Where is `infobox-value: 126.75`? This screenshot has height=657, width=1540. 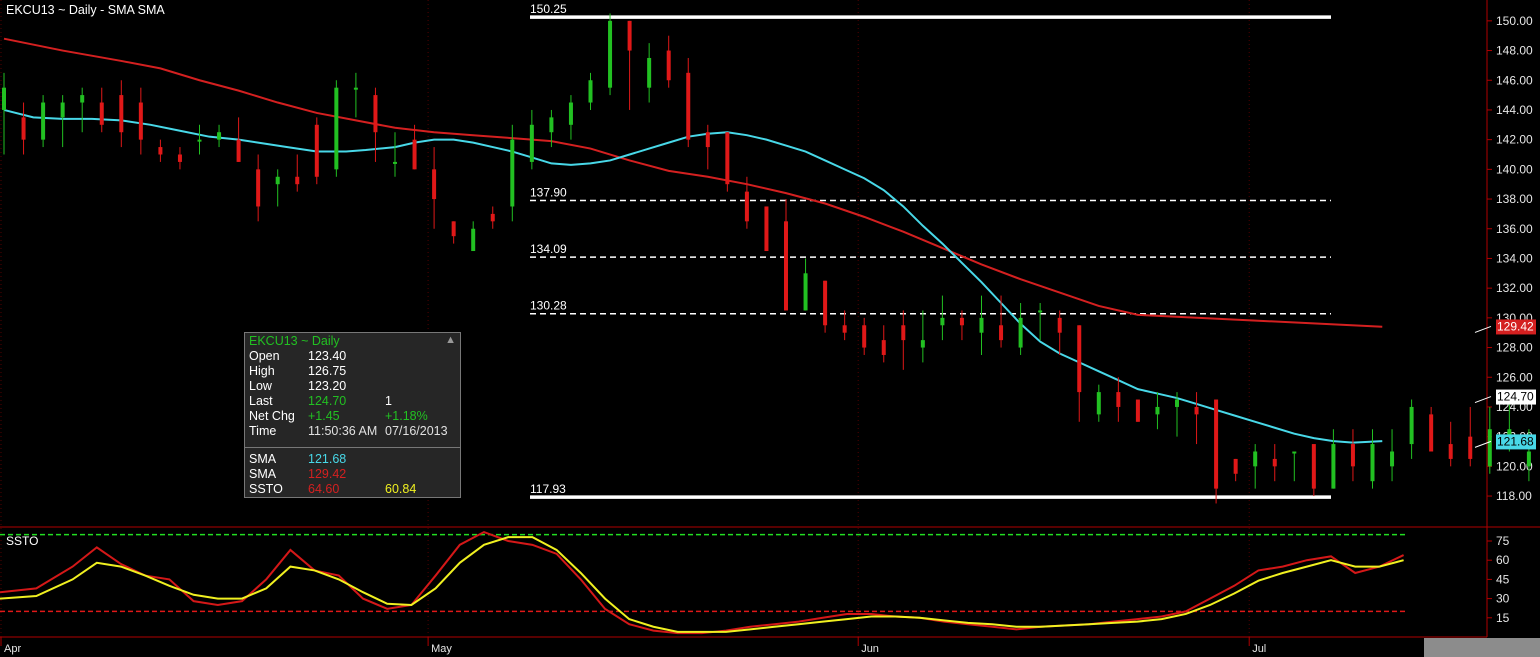 infobox-value: 126.75 is located at coordinates (327, 371).